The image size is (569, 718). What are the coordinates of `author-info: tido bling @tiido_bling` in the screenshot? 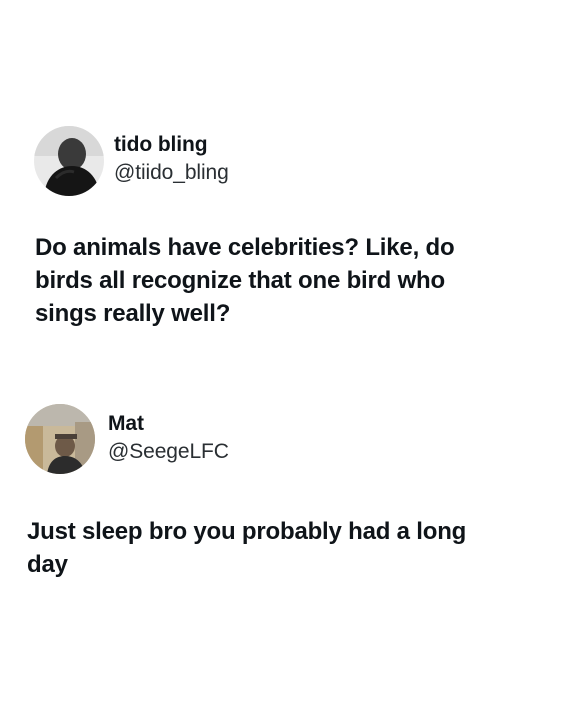 It's located at (171, 159).